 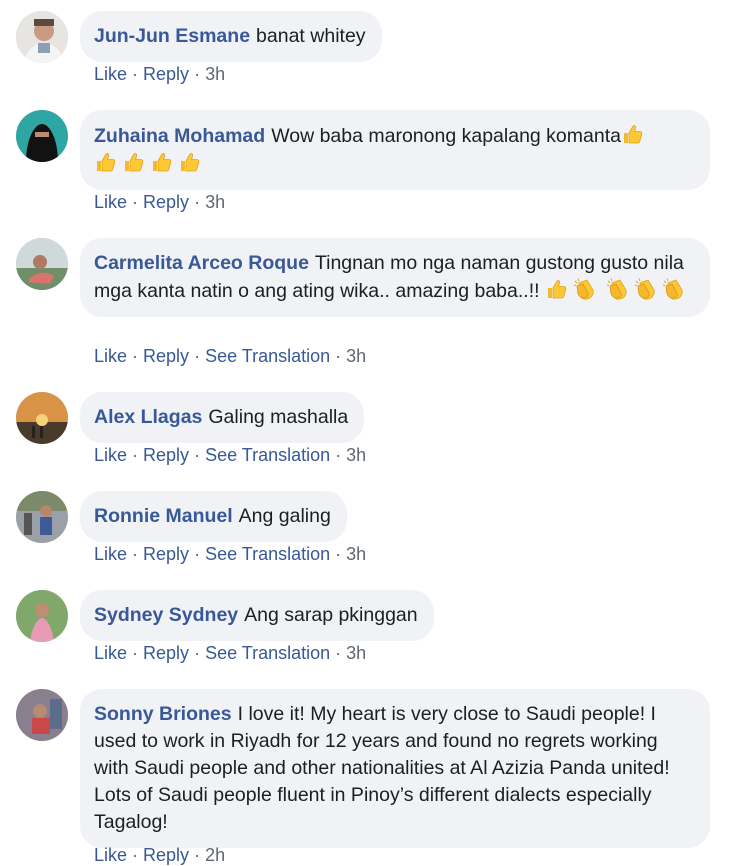 I want to click on comment-text: Ang galing, so click(x=284, y=516).